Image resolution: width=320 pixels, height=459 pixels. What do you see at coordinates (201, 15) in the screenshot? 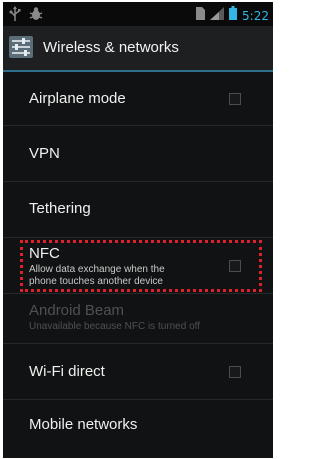
I see `sim-icon` at bounding box center [201, 15].